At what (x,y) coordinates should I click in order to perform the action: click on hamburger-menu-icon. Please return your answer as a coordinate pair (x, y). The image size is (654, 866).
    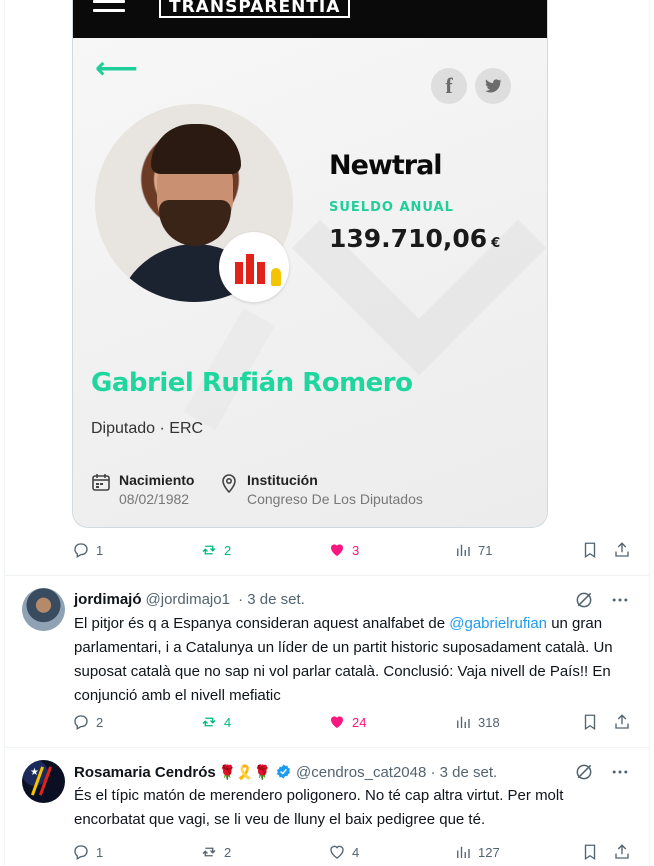
    Looking at the image, I should click on (109, 8).